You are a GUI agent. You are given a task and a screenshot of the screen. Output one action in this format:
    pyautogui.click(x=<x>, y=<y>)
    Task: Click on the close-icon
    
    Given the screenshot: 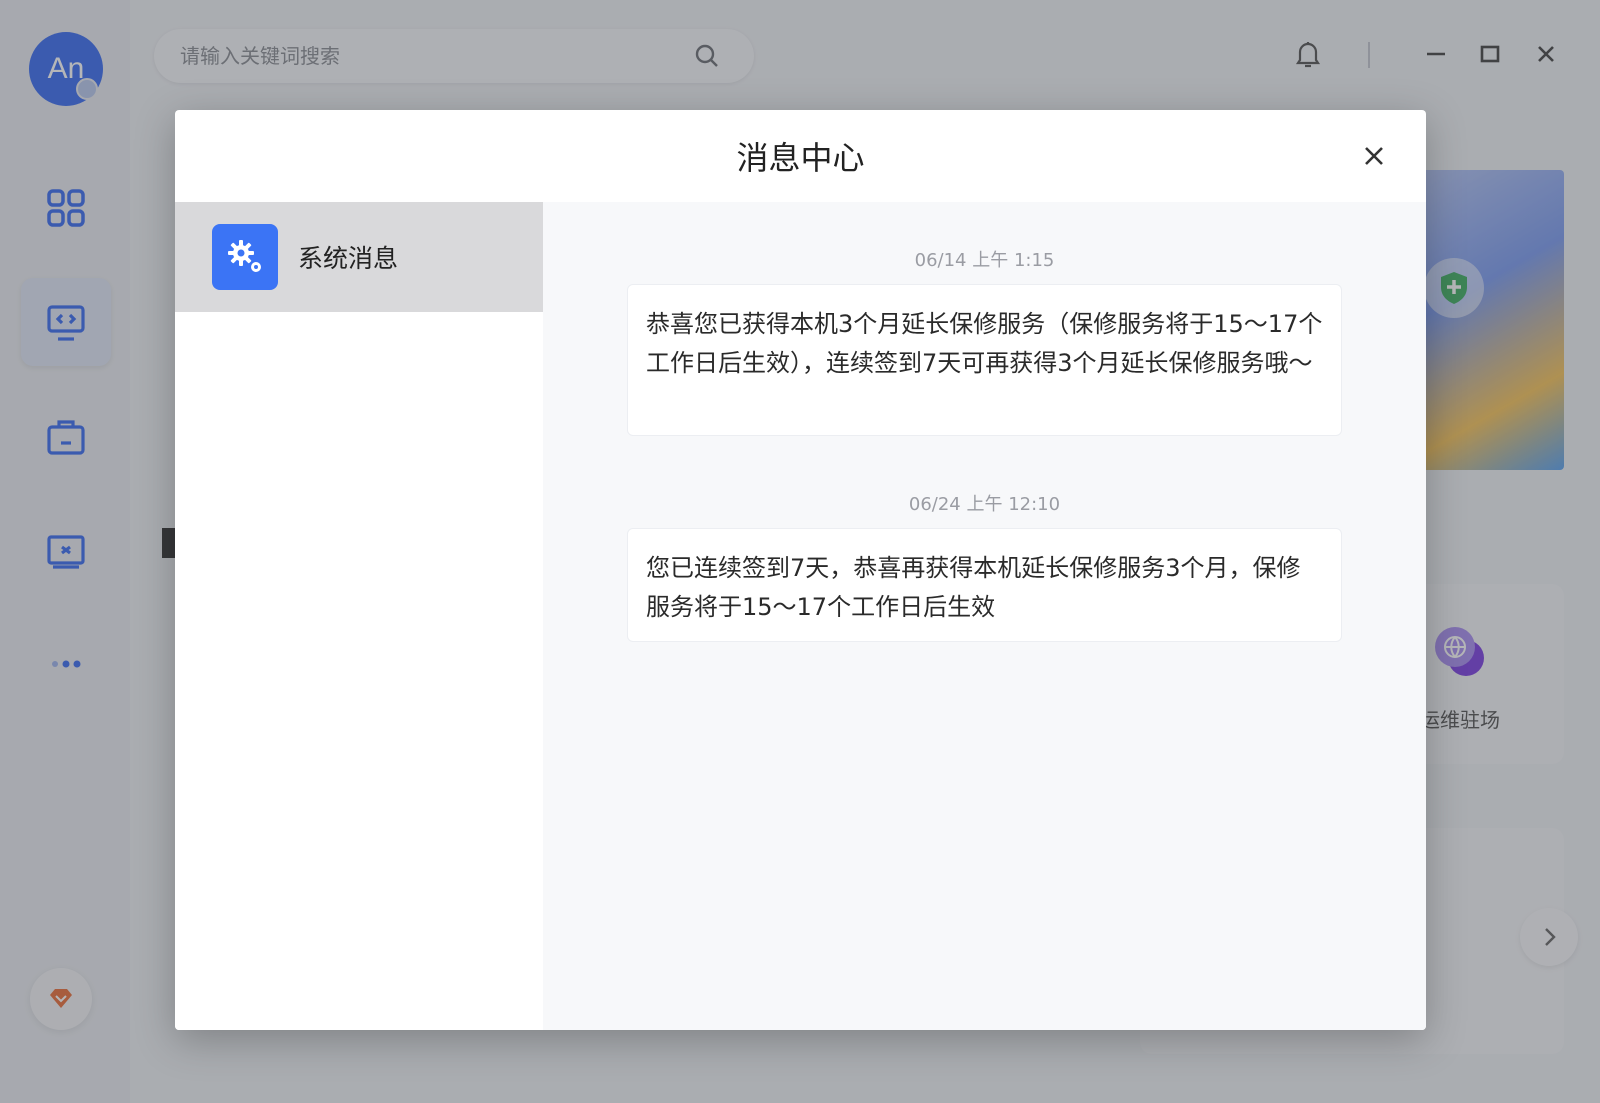 What is the action you would take?
    pyautogui.click(x=1374, y=156)
    